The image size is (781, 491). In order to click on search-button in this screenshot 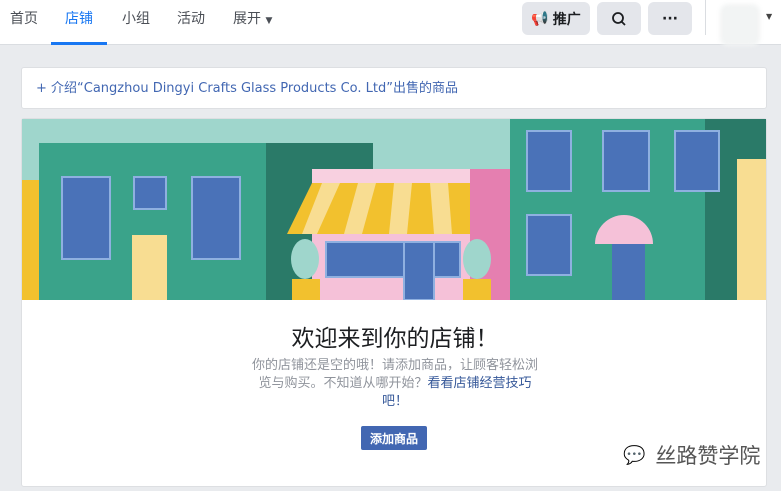, I will do `click(619, 18)`.